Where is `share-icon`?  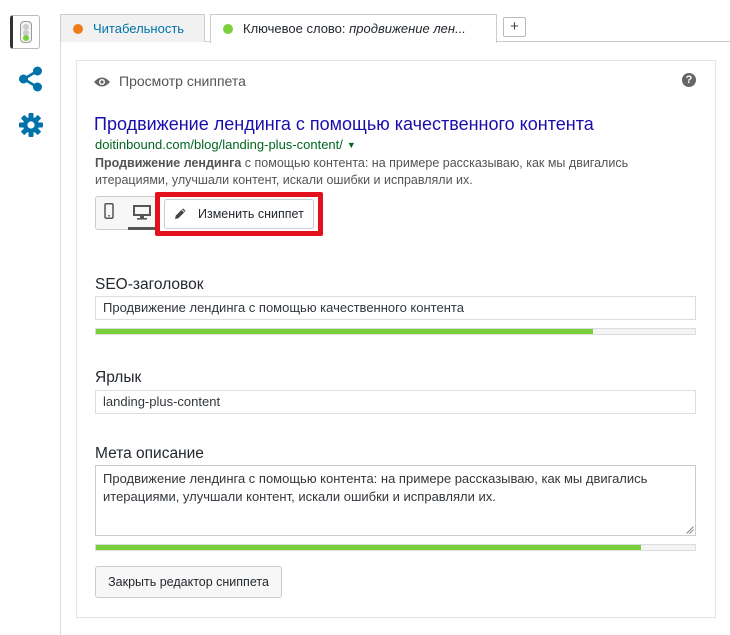 share-icon is located at coordinates (31, 79).